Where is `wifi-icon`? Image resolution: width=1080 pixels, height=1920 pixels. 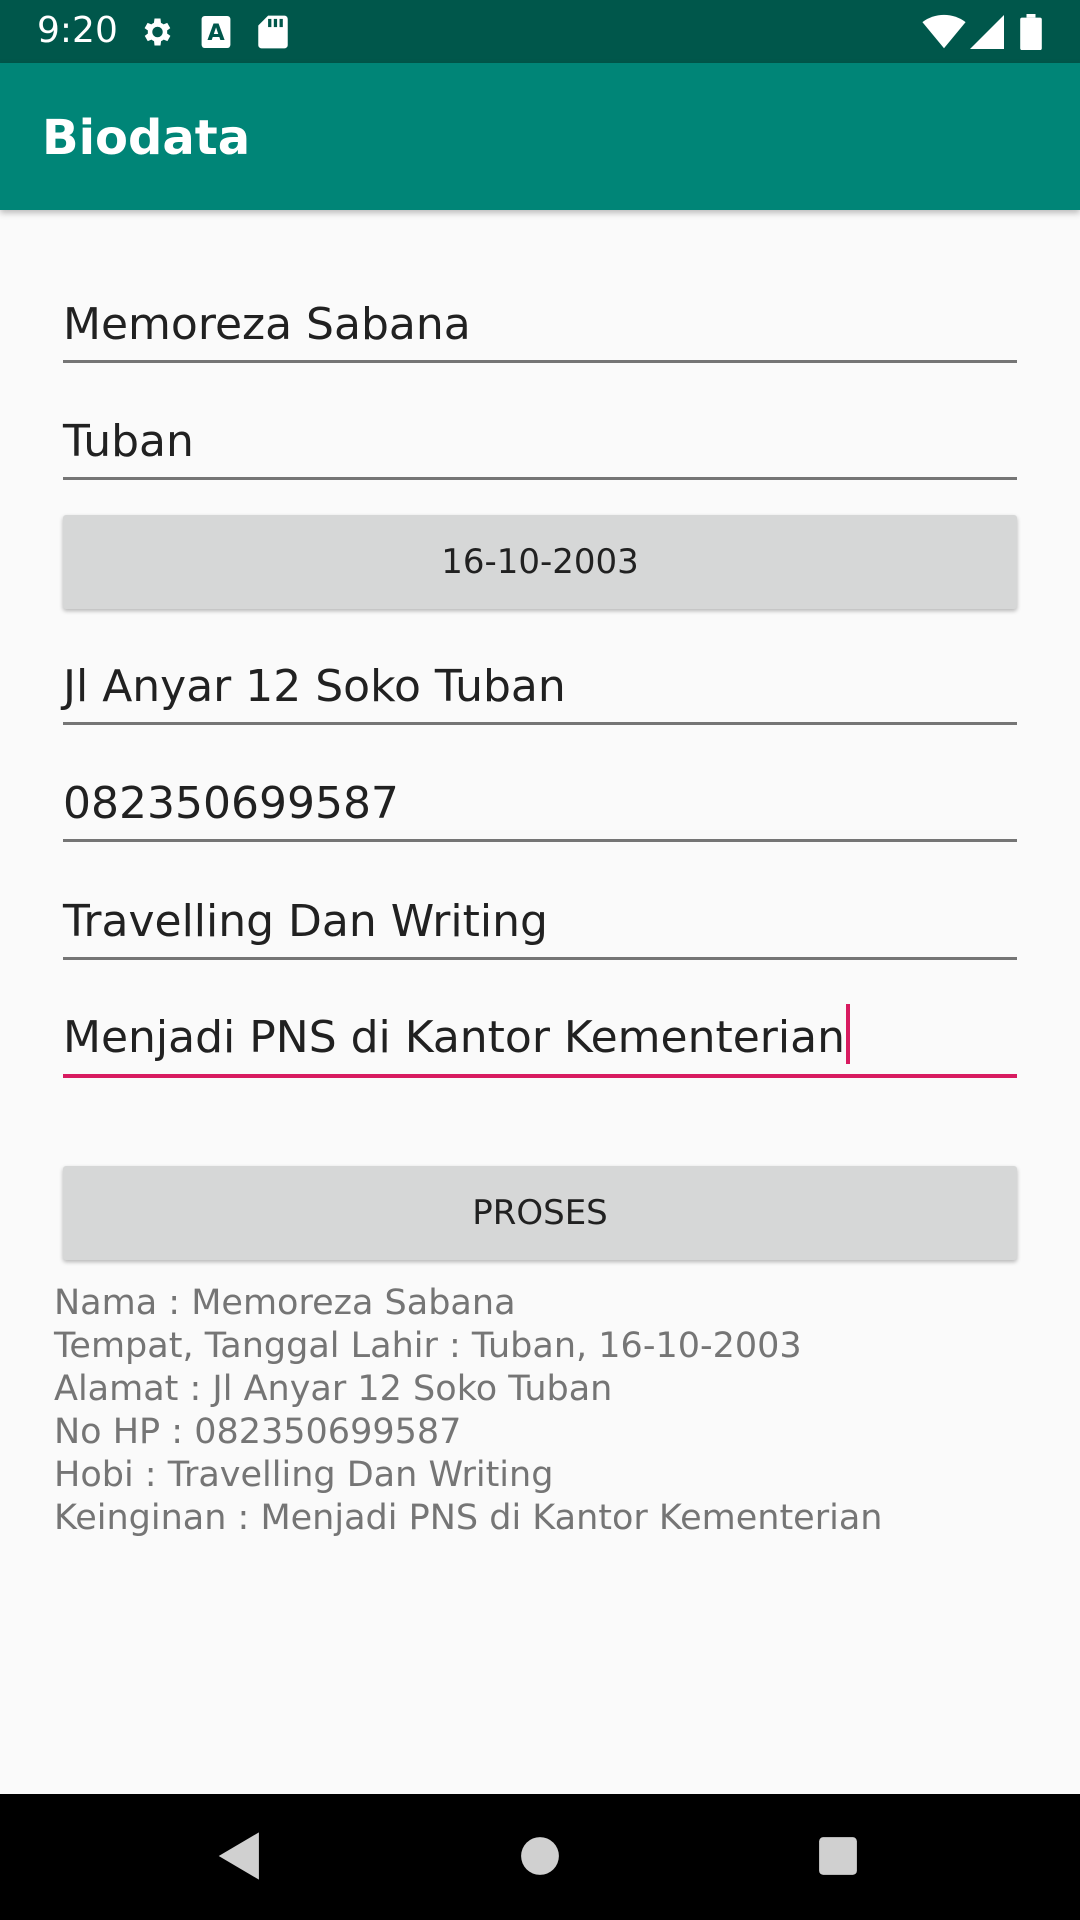
wifi-icon is located at coordinates (944, 34).